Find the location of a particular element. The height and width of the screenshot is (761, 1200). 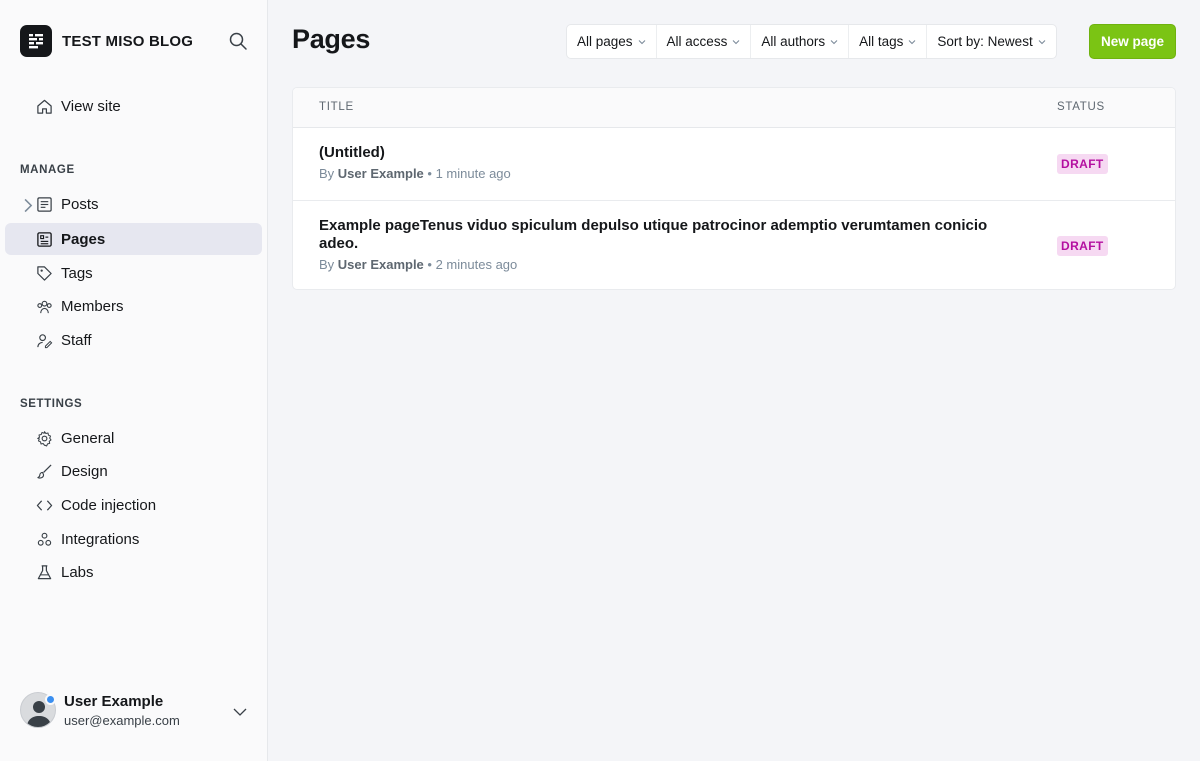

table-header: TITLE STATUS is located at coordinates (734, 108).